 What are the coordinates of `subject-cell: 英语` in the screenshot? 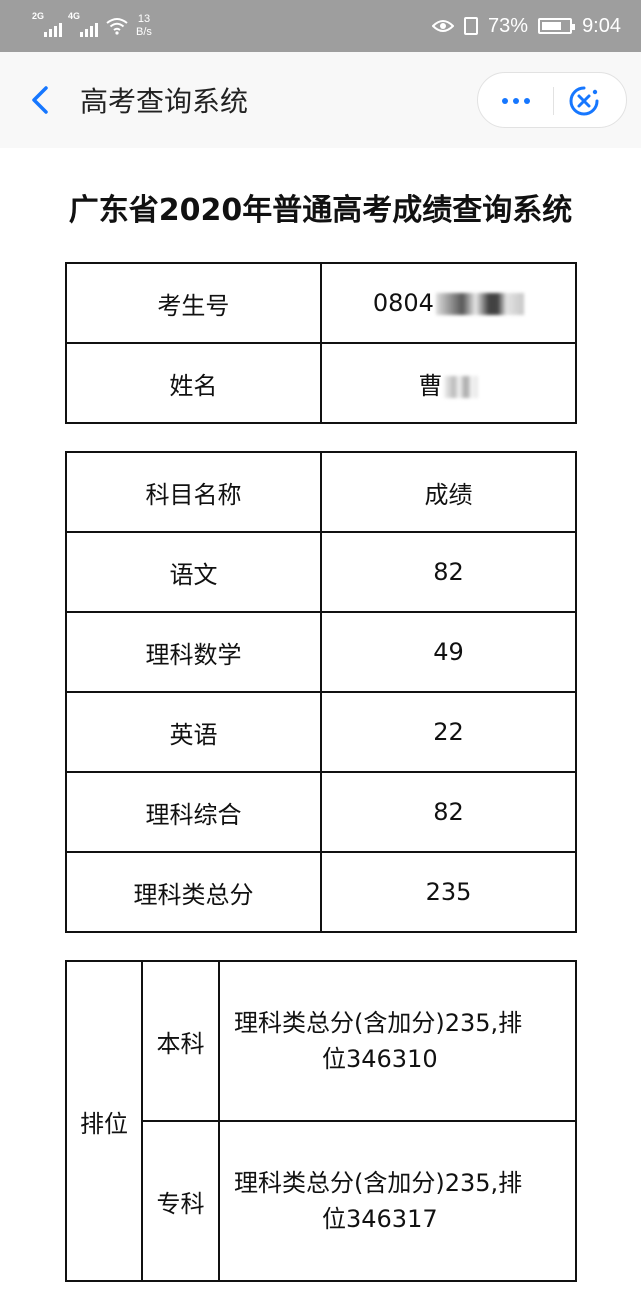 It's located at (193, 732).